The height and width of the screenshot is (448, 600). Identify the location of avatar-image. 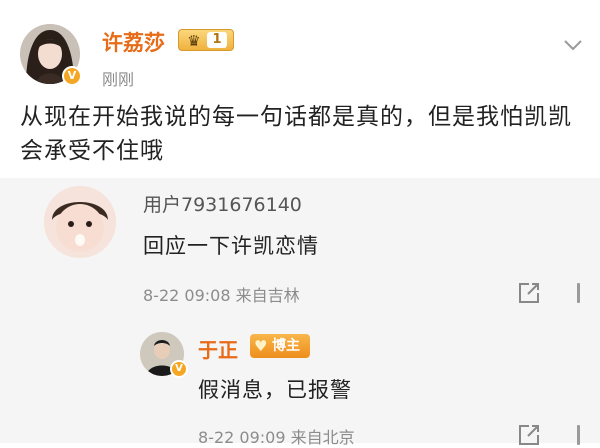
(80, 222).